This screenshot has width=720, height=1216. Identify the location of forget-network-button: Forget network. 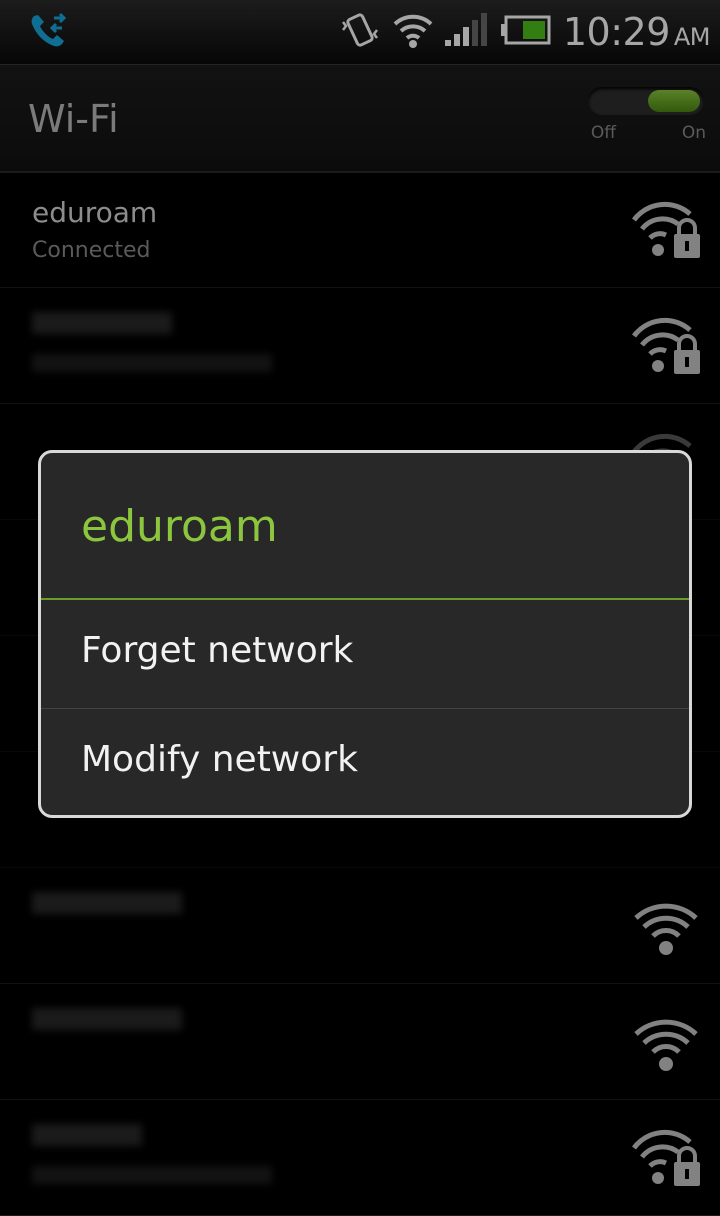
(365, 654).